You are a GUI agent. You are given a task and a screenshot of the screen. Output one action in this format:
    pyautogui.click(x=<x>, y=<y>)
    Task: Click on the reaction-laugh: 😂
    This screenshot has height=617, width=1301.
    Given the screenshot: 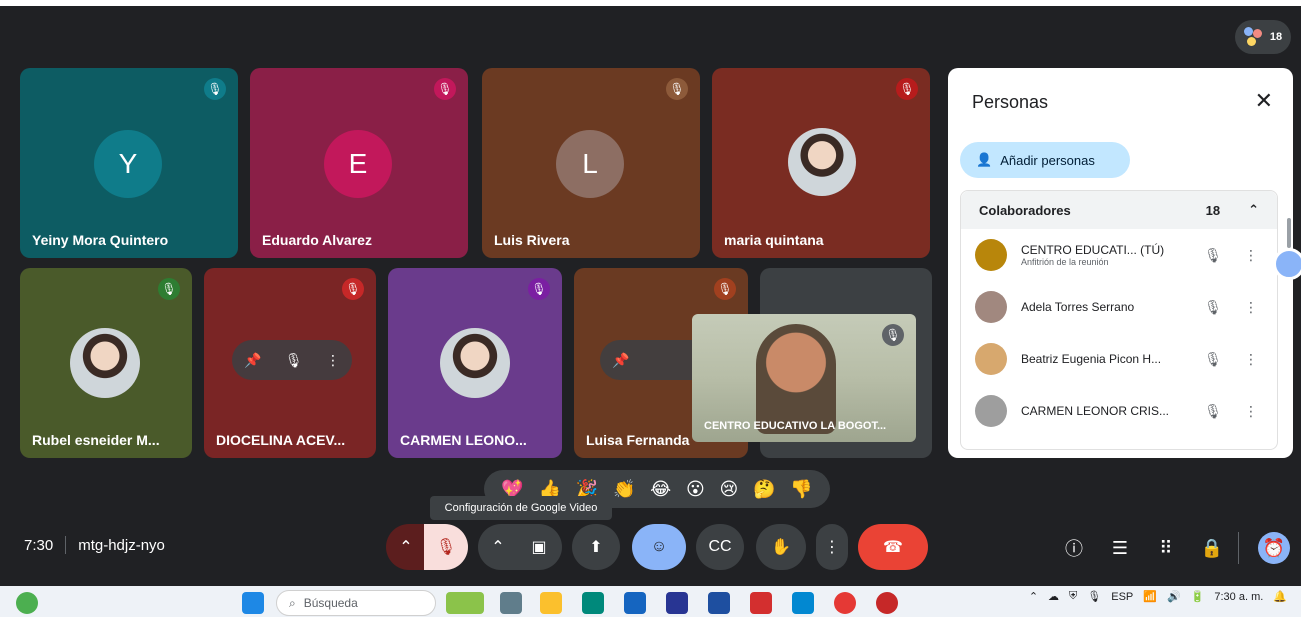 What is the action you would take?
    pyautogui.click(x=660, y=489)
    